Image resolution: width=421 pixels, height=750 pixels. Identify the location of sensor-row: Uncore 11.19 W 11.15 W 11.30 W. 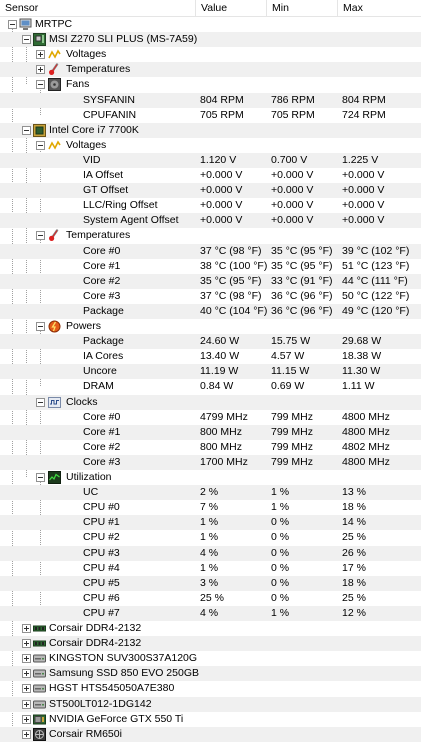
(210, 372).